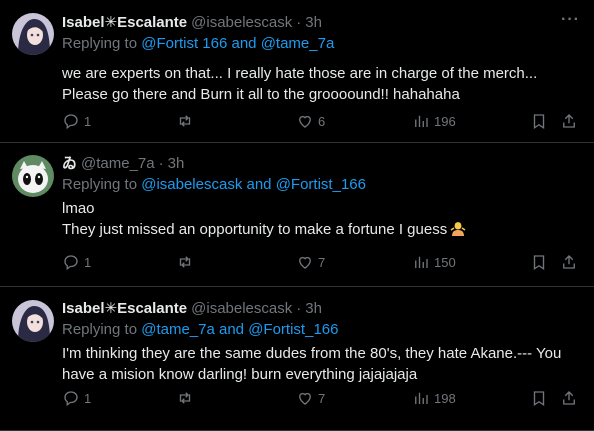 This screenshot has width=594, height=431. I want to click on like-count: 6, so click(322, 121).